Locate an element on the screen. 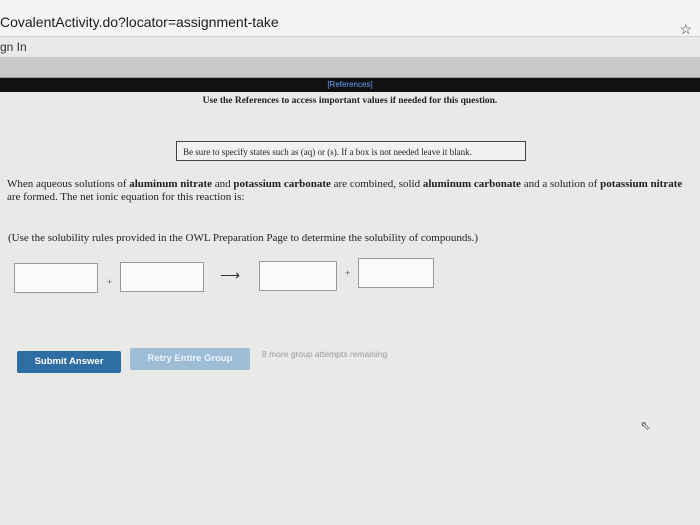  sign-in-link: gn In is located at coordinates (13, 47).